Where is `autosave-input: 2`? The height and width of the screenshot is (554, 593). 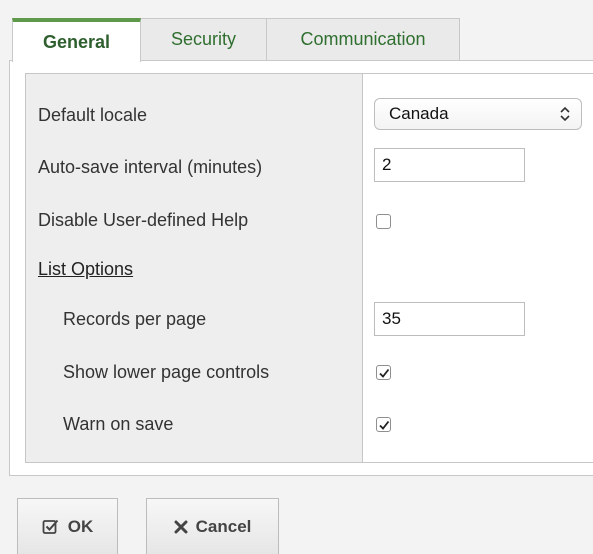 autosave-input: 2 is located at coordinates (449, 165).